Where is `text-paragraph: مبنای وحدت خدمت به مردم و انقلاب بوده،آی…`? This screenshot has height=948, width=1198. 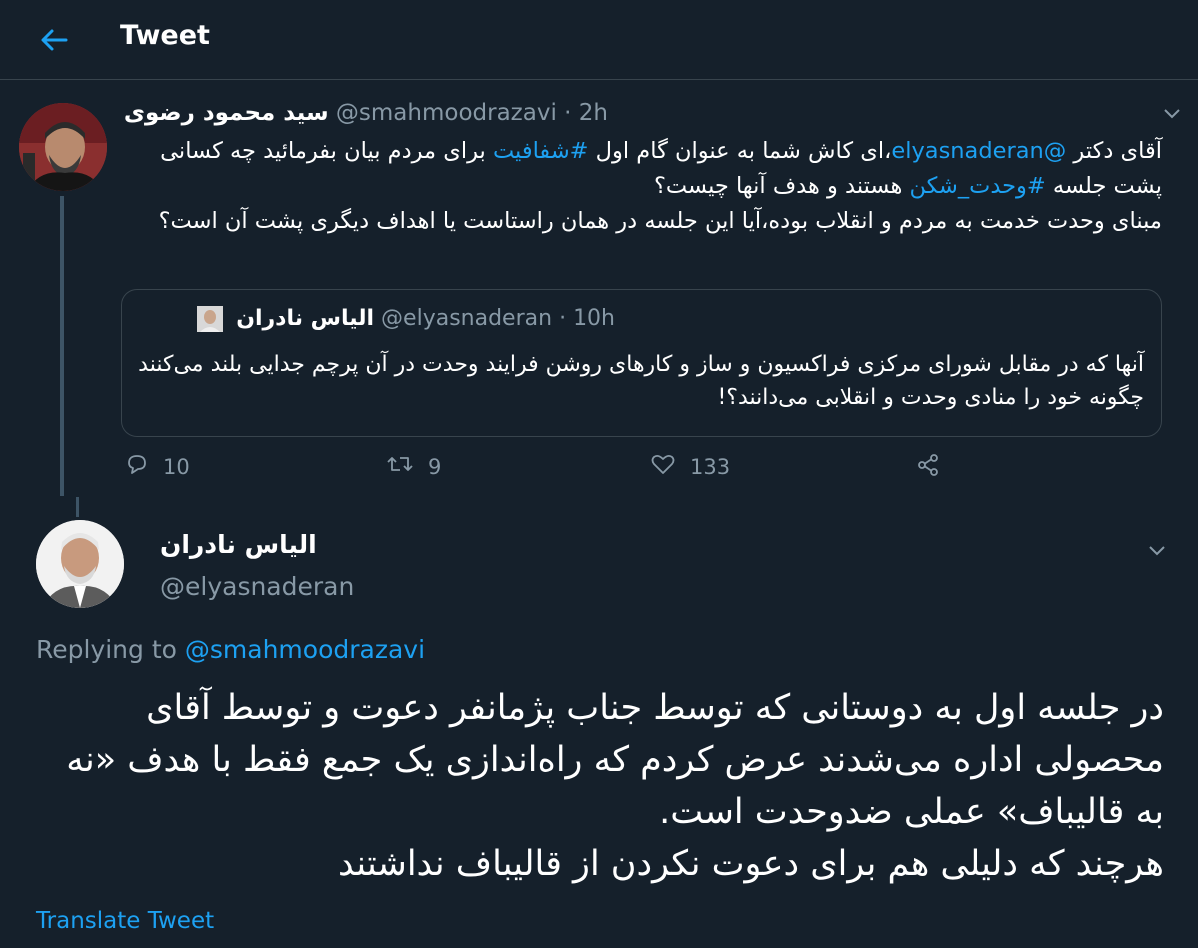 text-paragraph: مبنای وحدت خدمت به مردم و انقلاب بوده،آی… is located at coordinates (660, 221).